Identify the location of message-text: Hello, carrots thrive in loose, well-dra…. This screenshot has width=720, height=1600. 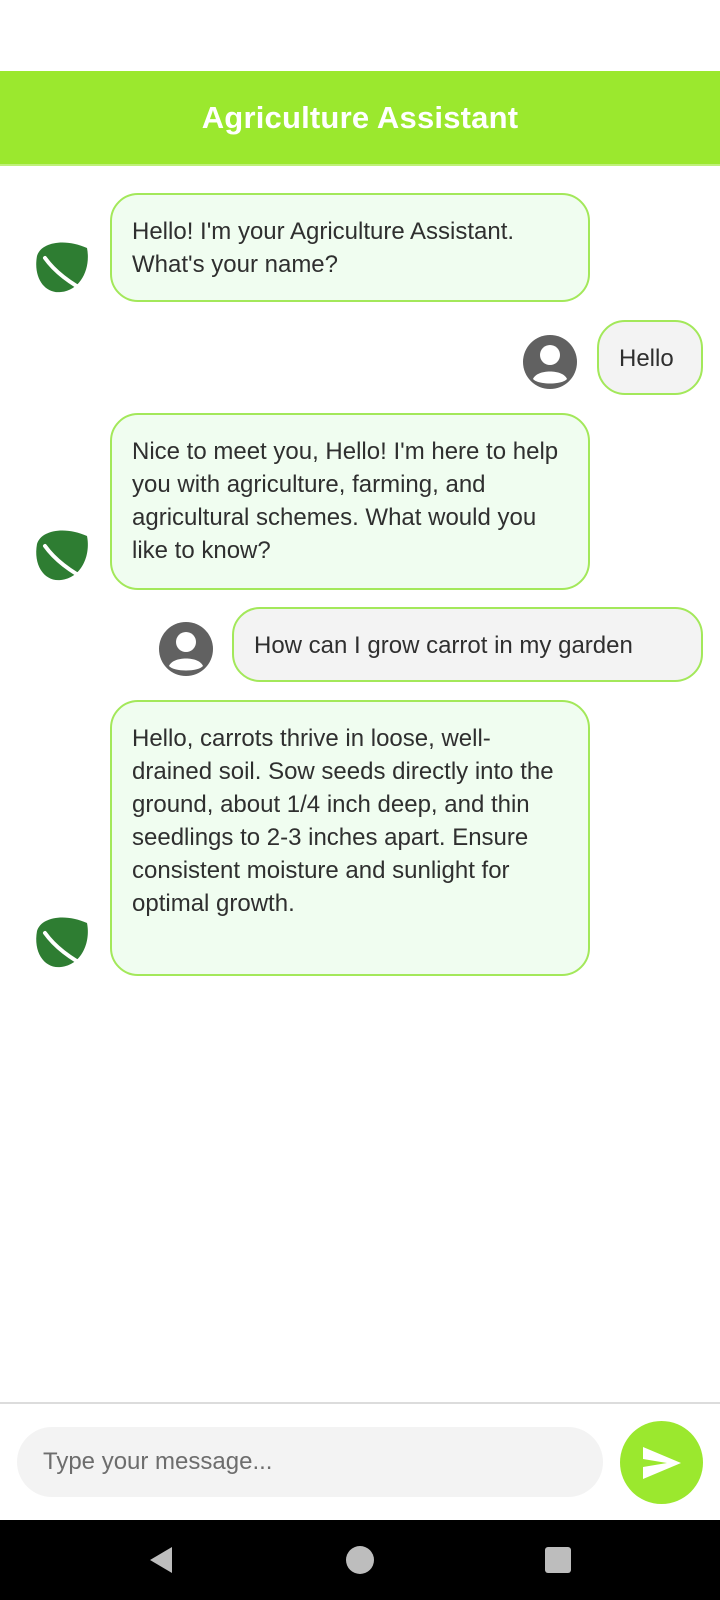
(343, 821).